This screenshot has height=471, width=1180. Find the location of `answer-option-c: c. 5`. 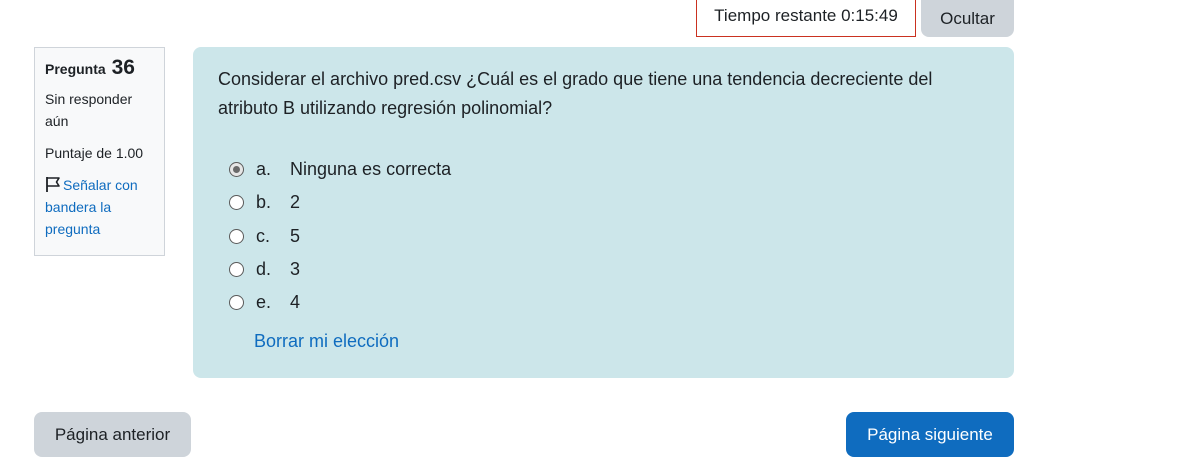

answer-option-c: c. 5 is located at coordinates (603, 236).